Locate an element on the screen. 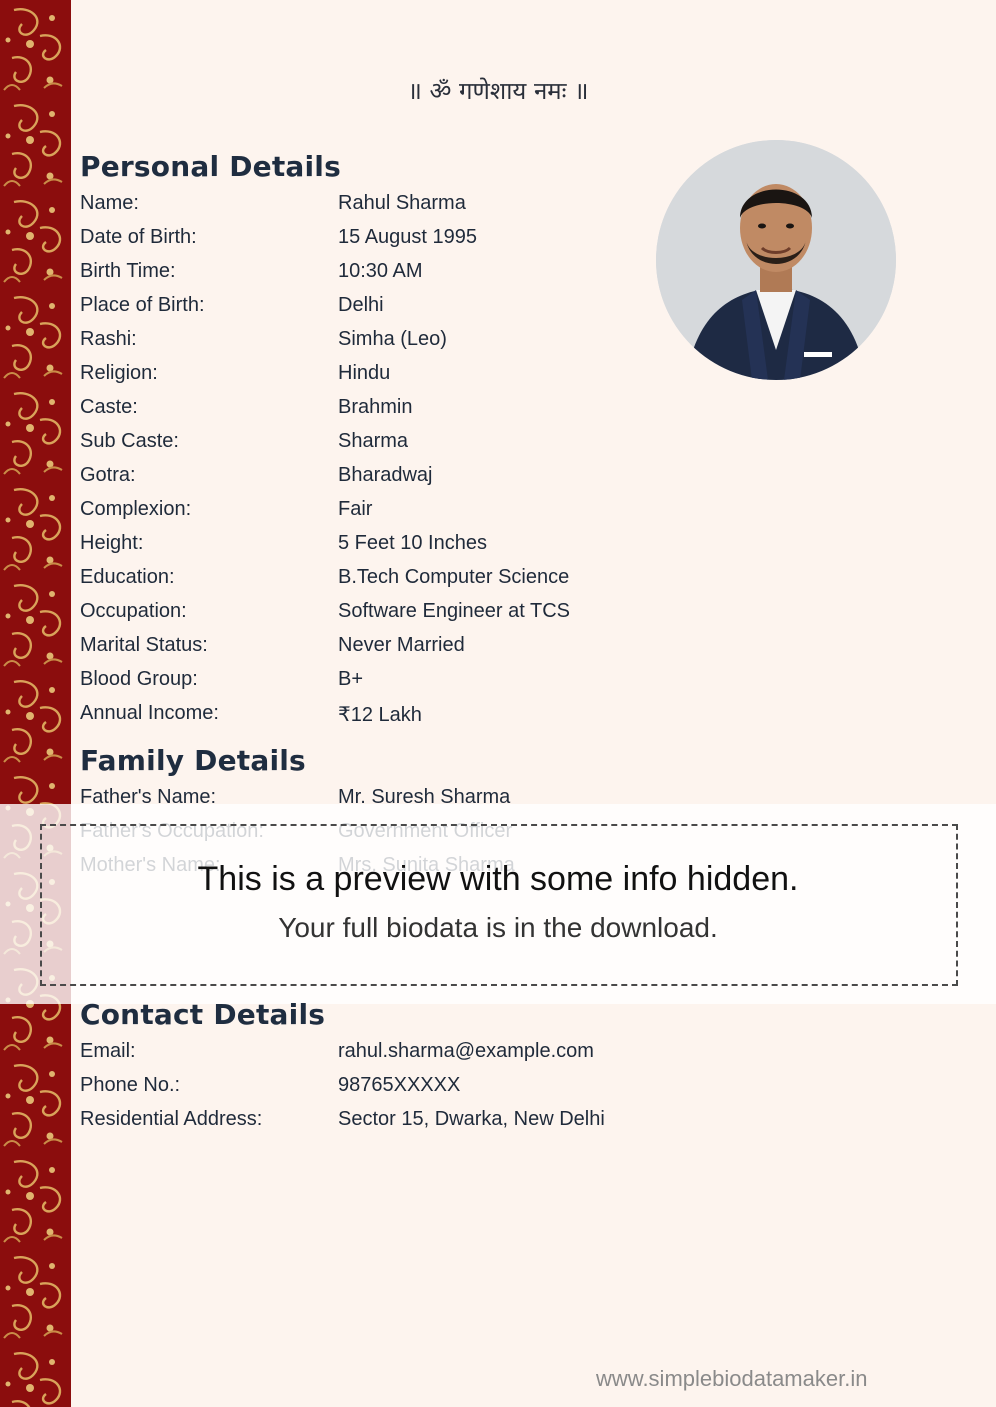  preview-notice-box is located at coordinates (499, 905).